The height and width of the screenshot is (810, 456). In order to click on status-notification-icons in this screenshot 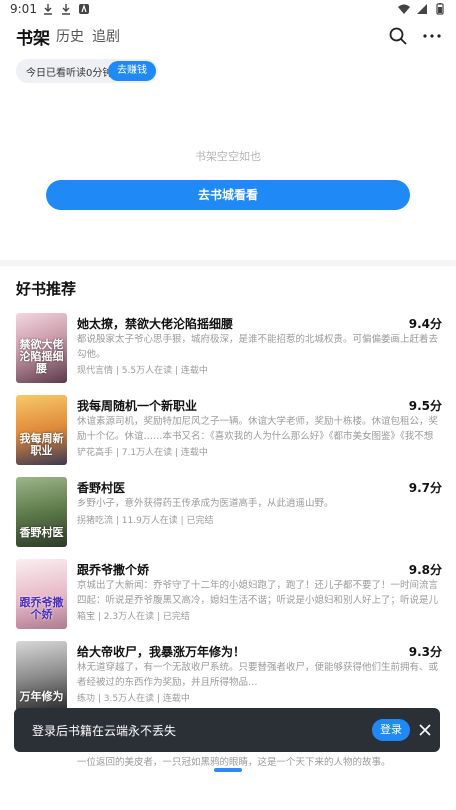, I will do `click(66, 9)`.